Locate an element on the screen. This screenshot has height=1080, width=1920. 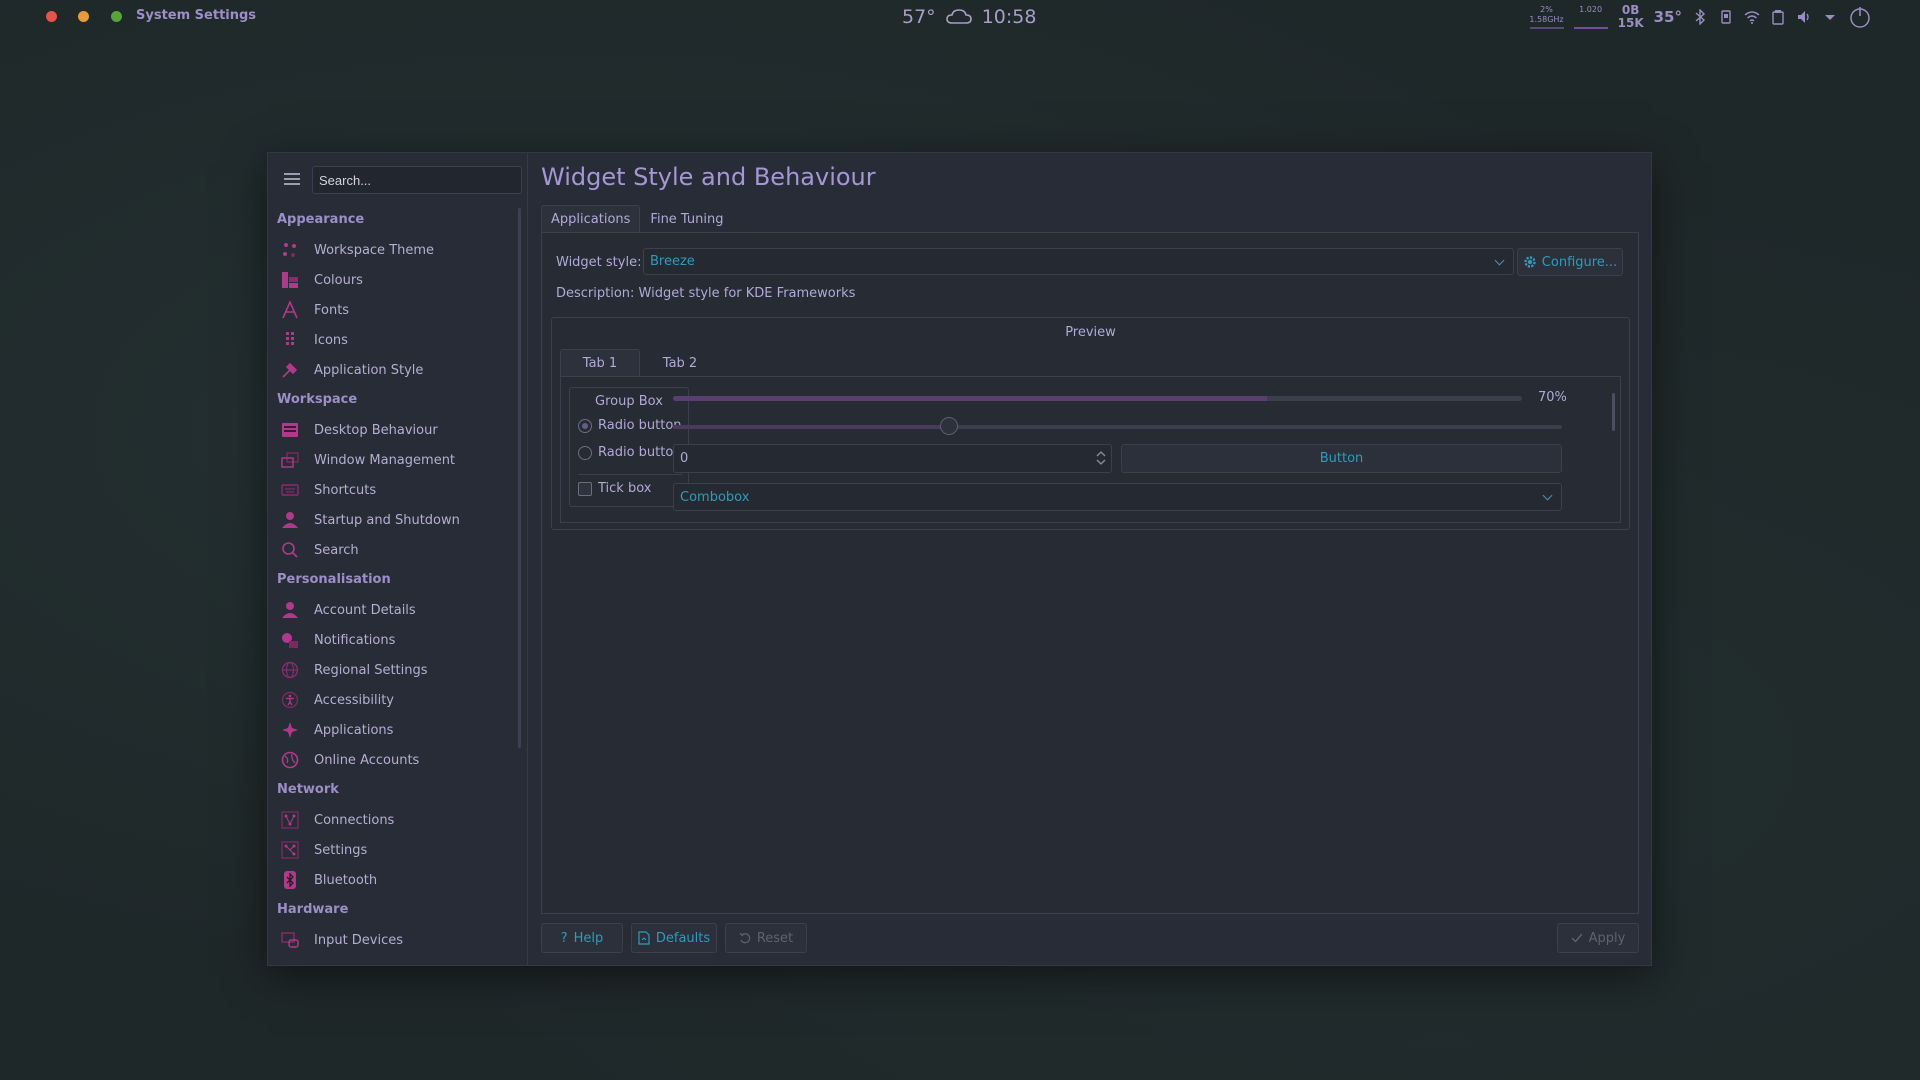
sidebar-item-desktop-behaviour: Desktop Behaviour is located at coordinates (393, 430).